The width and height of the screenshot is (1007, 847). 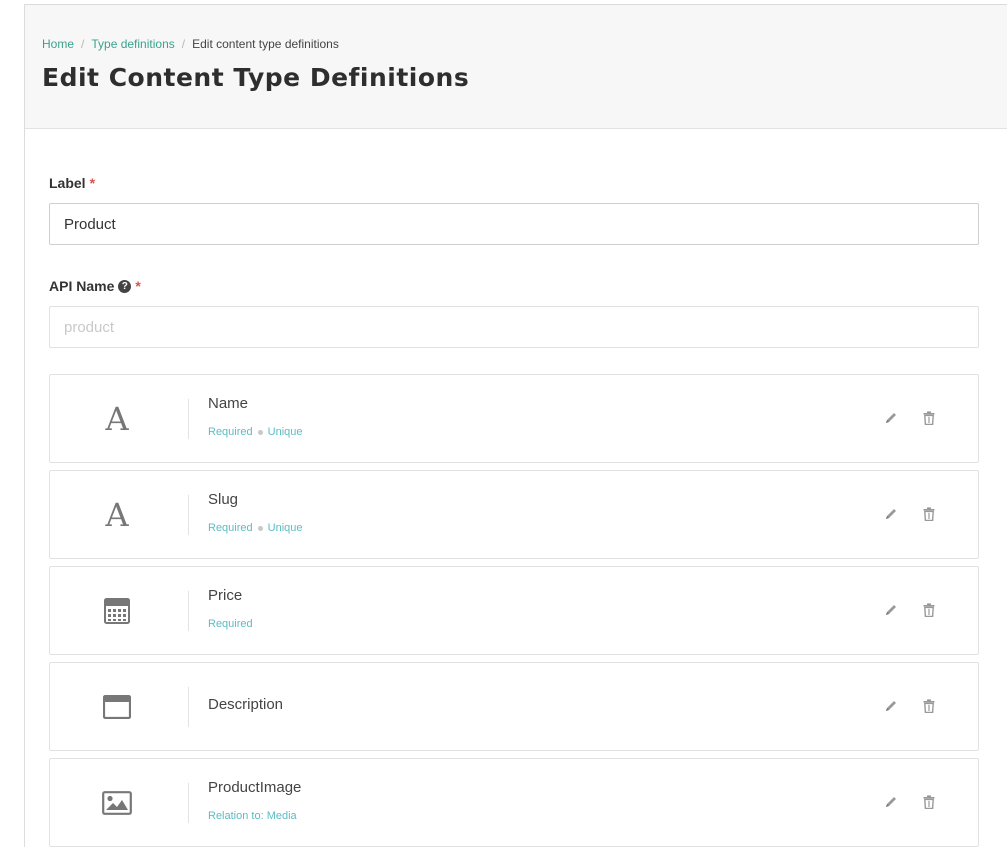 I want to click on label-field-group: Label *, so click(x=528, y=209).